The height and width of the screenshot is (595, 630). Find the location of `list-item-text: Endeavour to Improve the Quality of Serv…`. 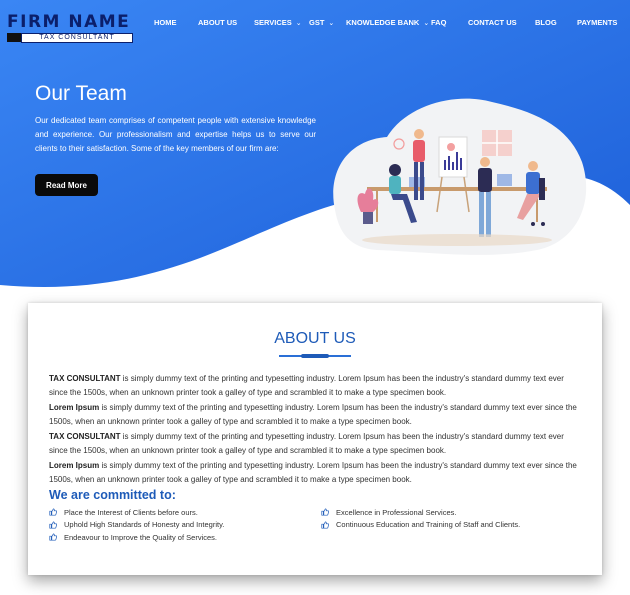

list-item-text: Endeavour to Improve the Quality of Serv… is located at coordinates (140, 537).